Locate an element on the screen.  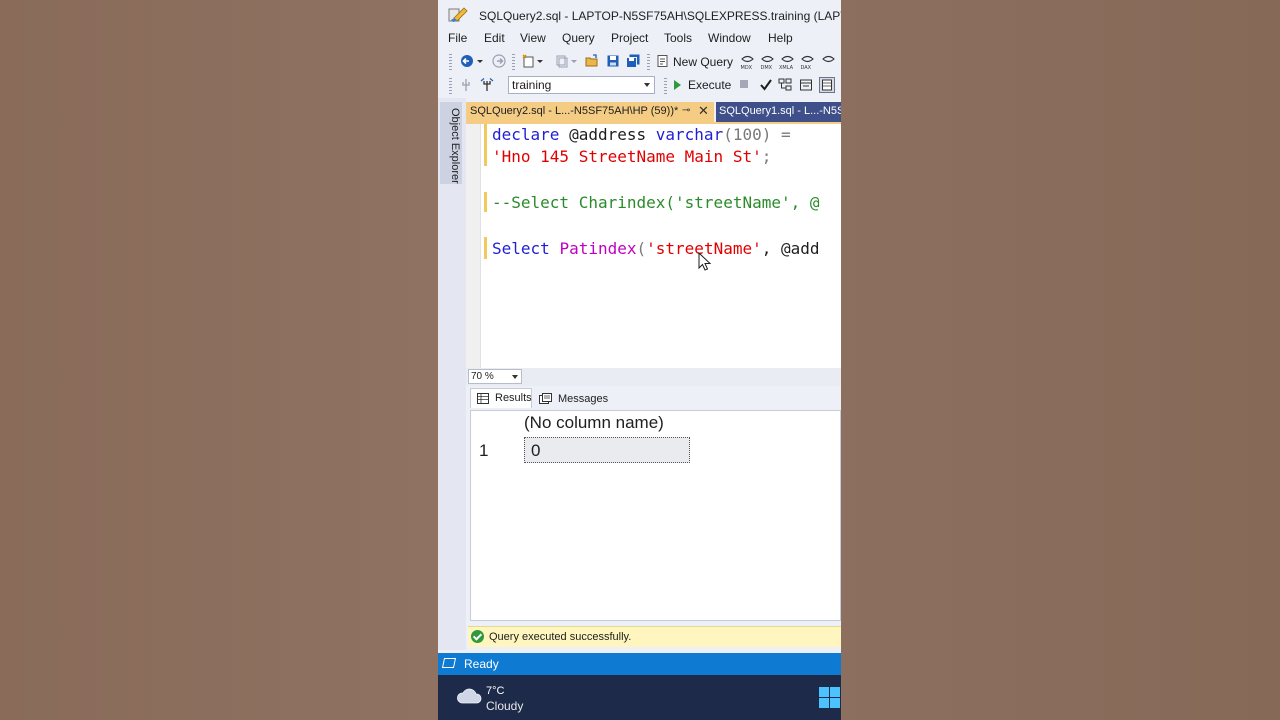
database-selector-value: training is located at coordinates (532, 85).